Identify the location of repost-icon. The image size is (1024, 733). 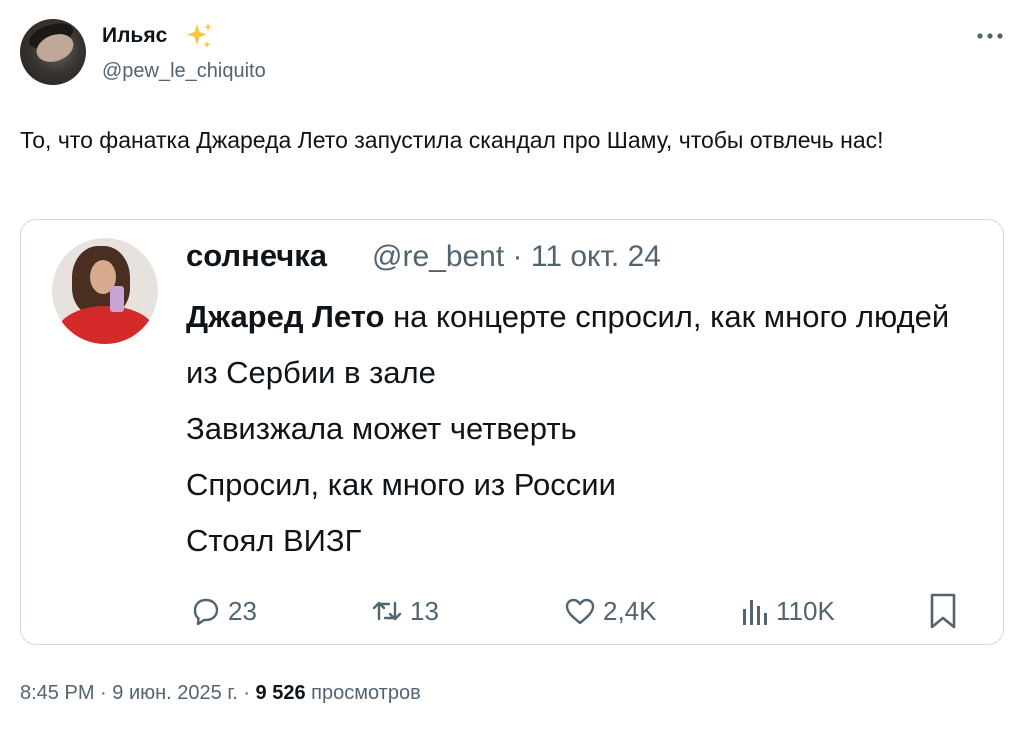
(387, 611).